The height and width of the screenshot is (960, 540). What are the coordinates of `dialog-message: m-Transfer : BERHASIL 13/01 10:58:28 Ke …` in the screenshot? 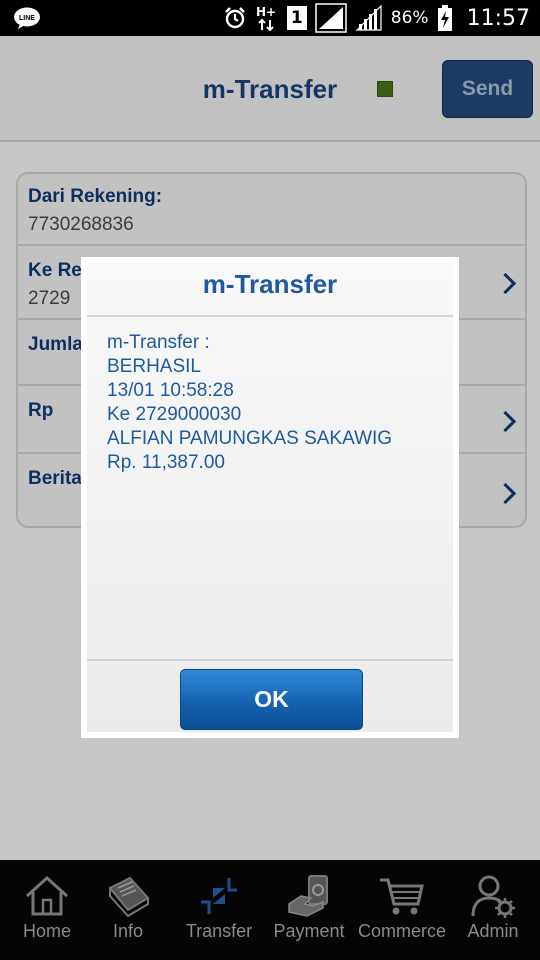 It's located at (249, 403).